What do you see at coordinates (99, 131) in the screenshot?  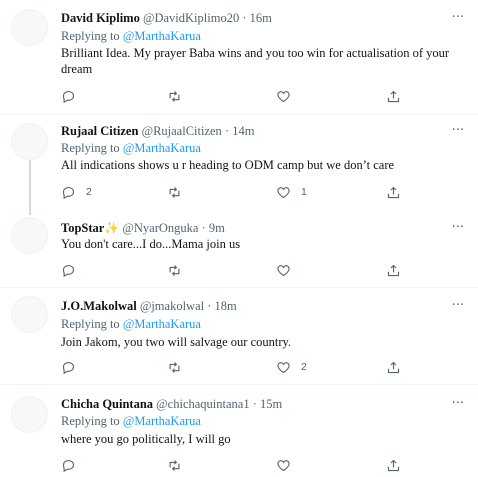 I see `author-name: Rujaal Citizen` at bounding box center [99, 131].